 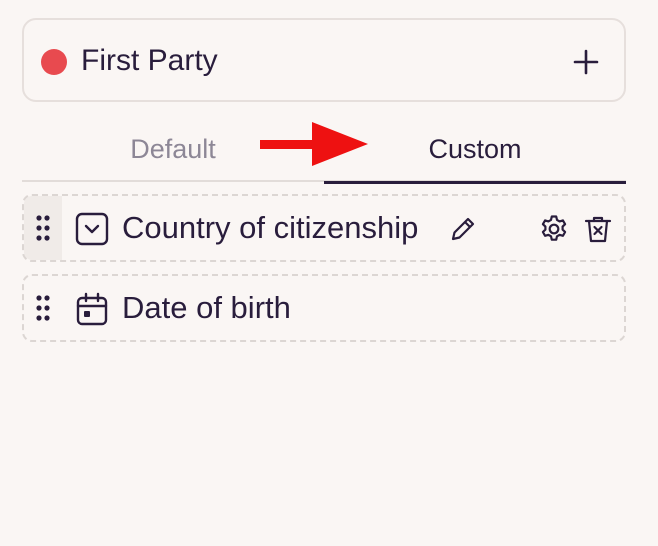 I want to click on field-label: Country of citizenship, so click(x=270, y=227).